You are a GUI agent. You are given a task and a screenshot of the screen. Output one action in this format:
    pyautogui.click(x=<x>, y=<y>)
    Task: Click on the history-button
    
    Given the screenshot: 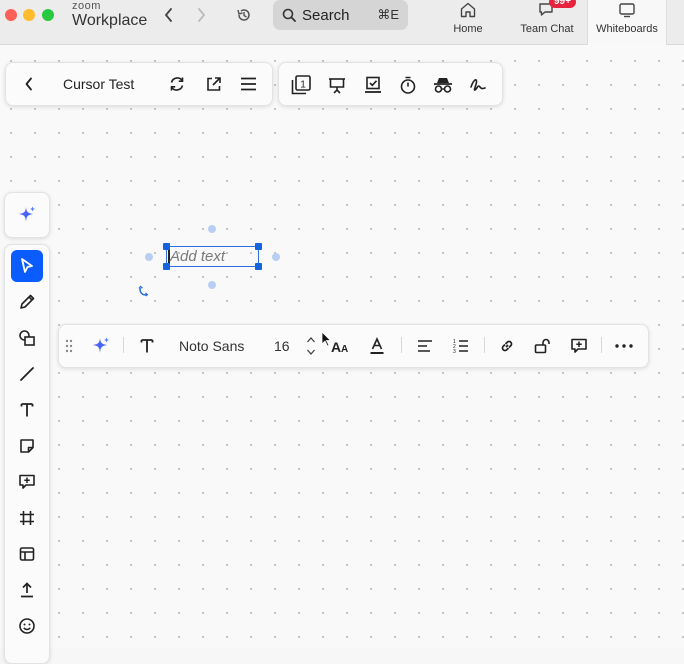 What is the action you would take?
    pyautogui.click(x=244, y=15)
    